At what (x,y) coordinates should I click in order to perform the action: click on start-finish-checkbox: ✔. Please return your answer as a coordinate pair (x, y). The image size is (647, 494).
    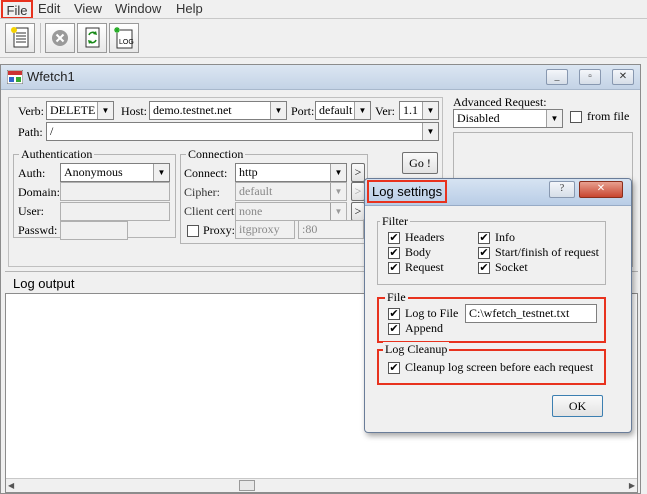
    Looking at the image, I should click on (484, 253).